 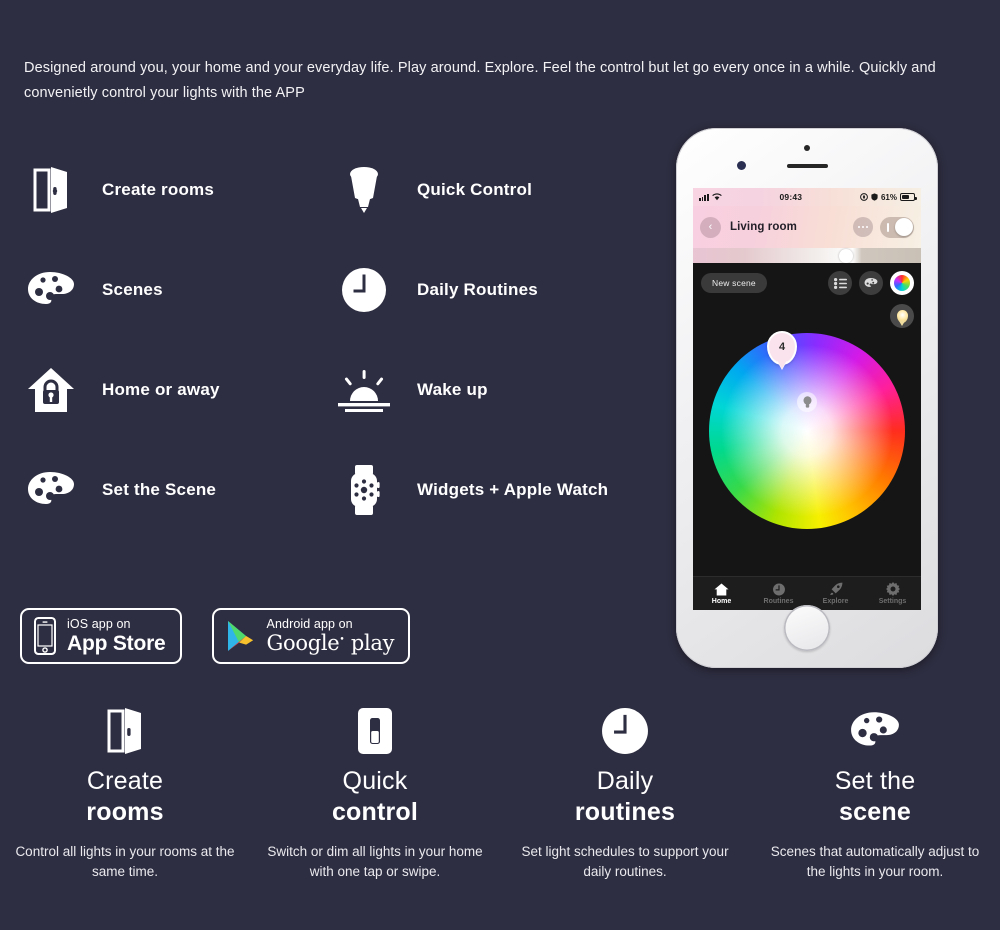 I want to click on rocket-icon, so click(x=835, y=588).